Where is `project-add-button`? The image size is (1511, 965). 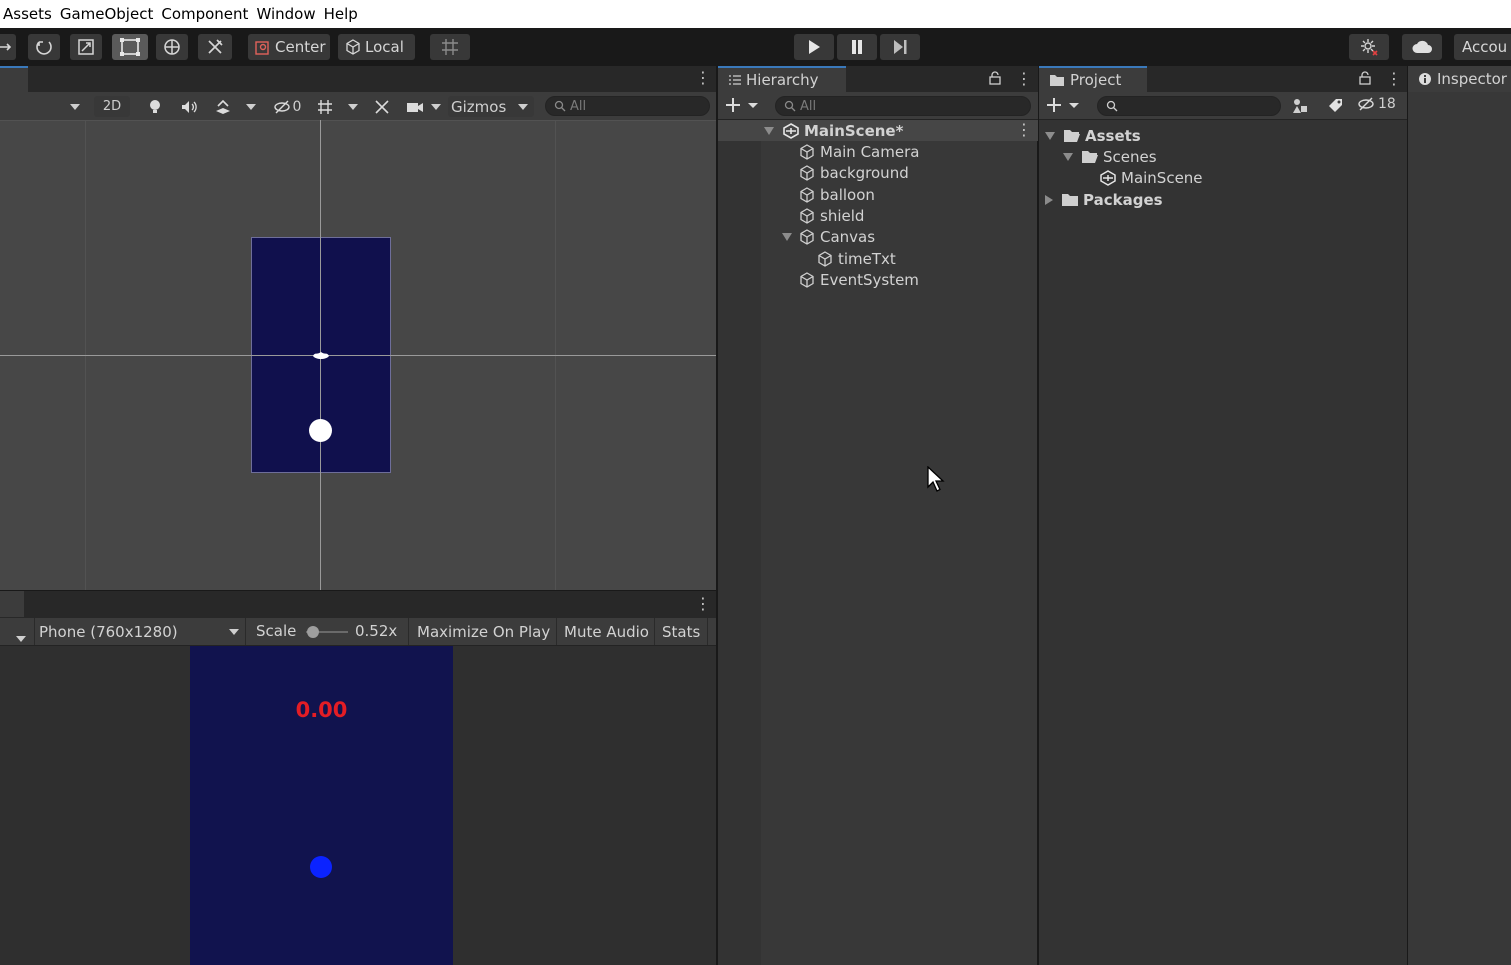
project-add-button is located at coordinates (1064, 107).